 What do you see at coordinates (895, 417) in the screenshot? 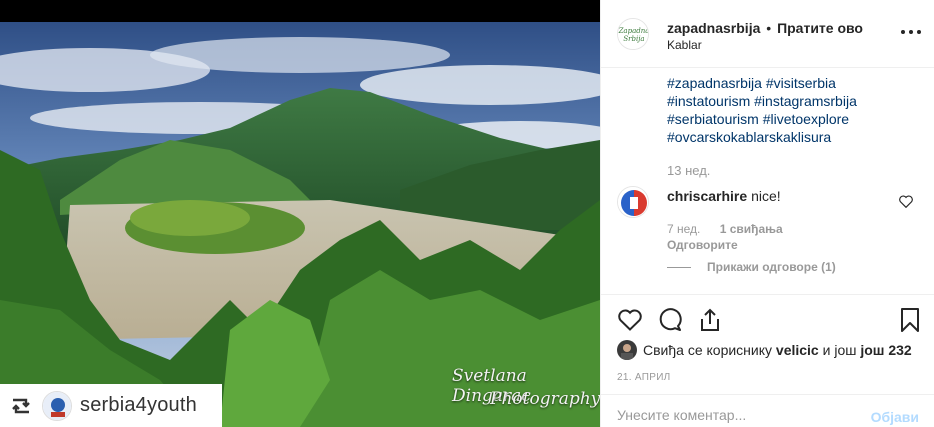
I see `post-comment-button: Објави` at bounding box center [895, 417].